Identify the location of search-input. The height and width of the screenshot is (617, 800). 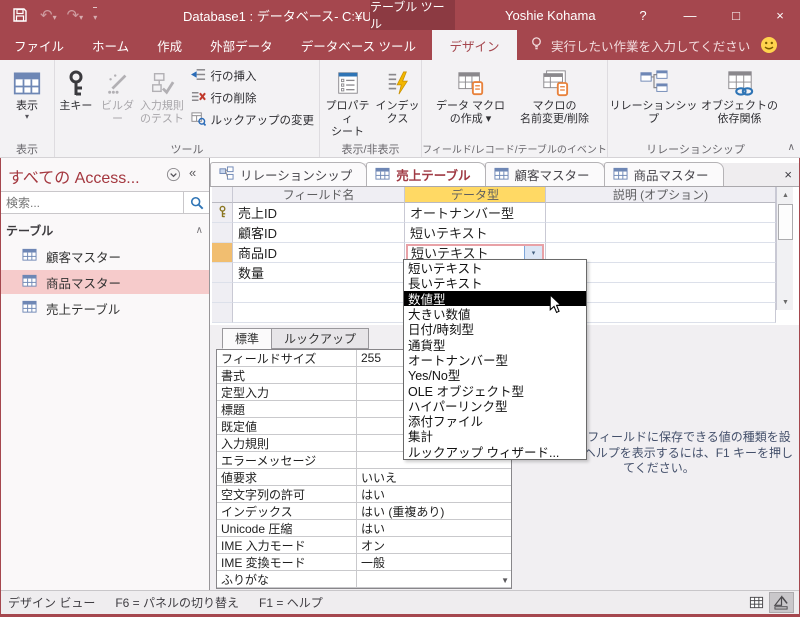
(91, 202).